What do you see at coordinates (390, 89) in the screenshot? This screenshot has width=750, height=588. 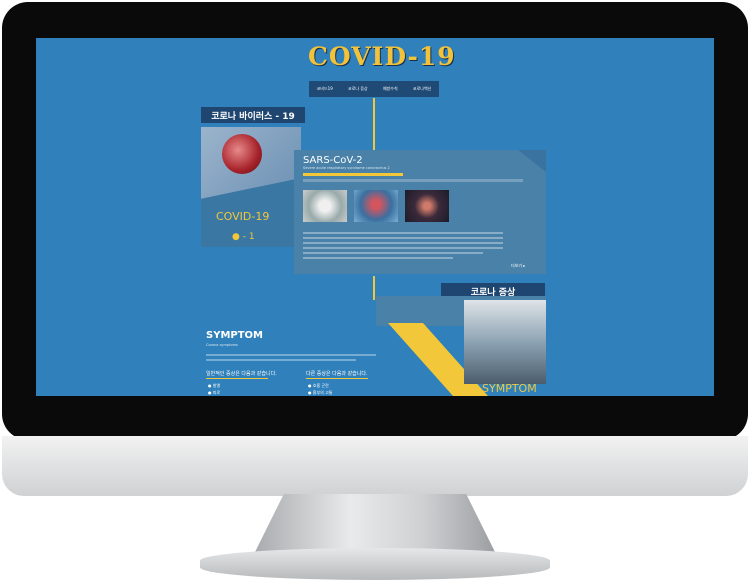 I see `nav-item-prevention: 예방수칙` at bounding box center [390, 89].